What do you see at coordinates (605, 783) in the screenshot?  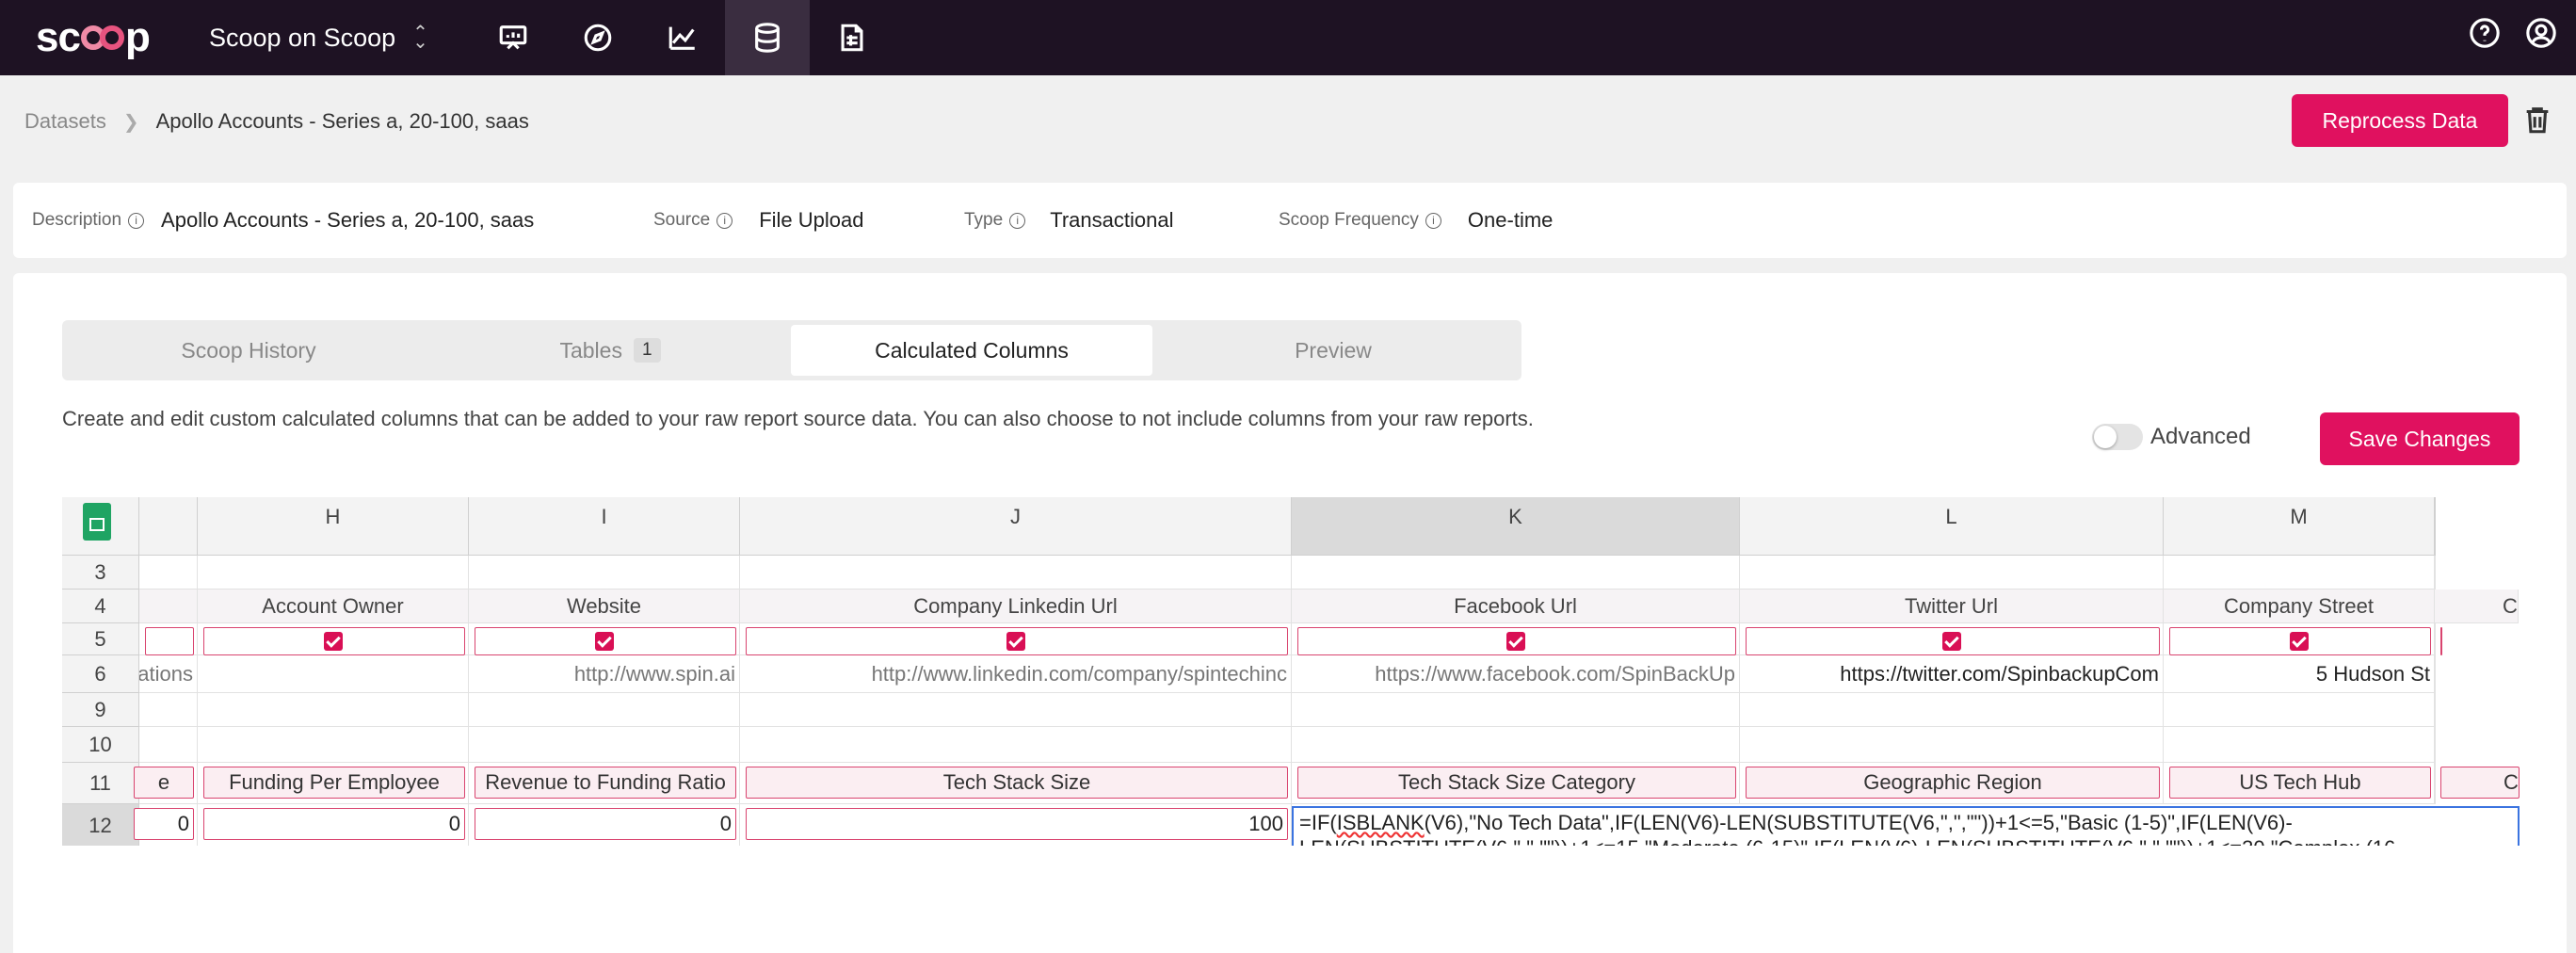 I see `calc-column-name: Revenue to Funding Ratio` at bounding box center [605, 783].